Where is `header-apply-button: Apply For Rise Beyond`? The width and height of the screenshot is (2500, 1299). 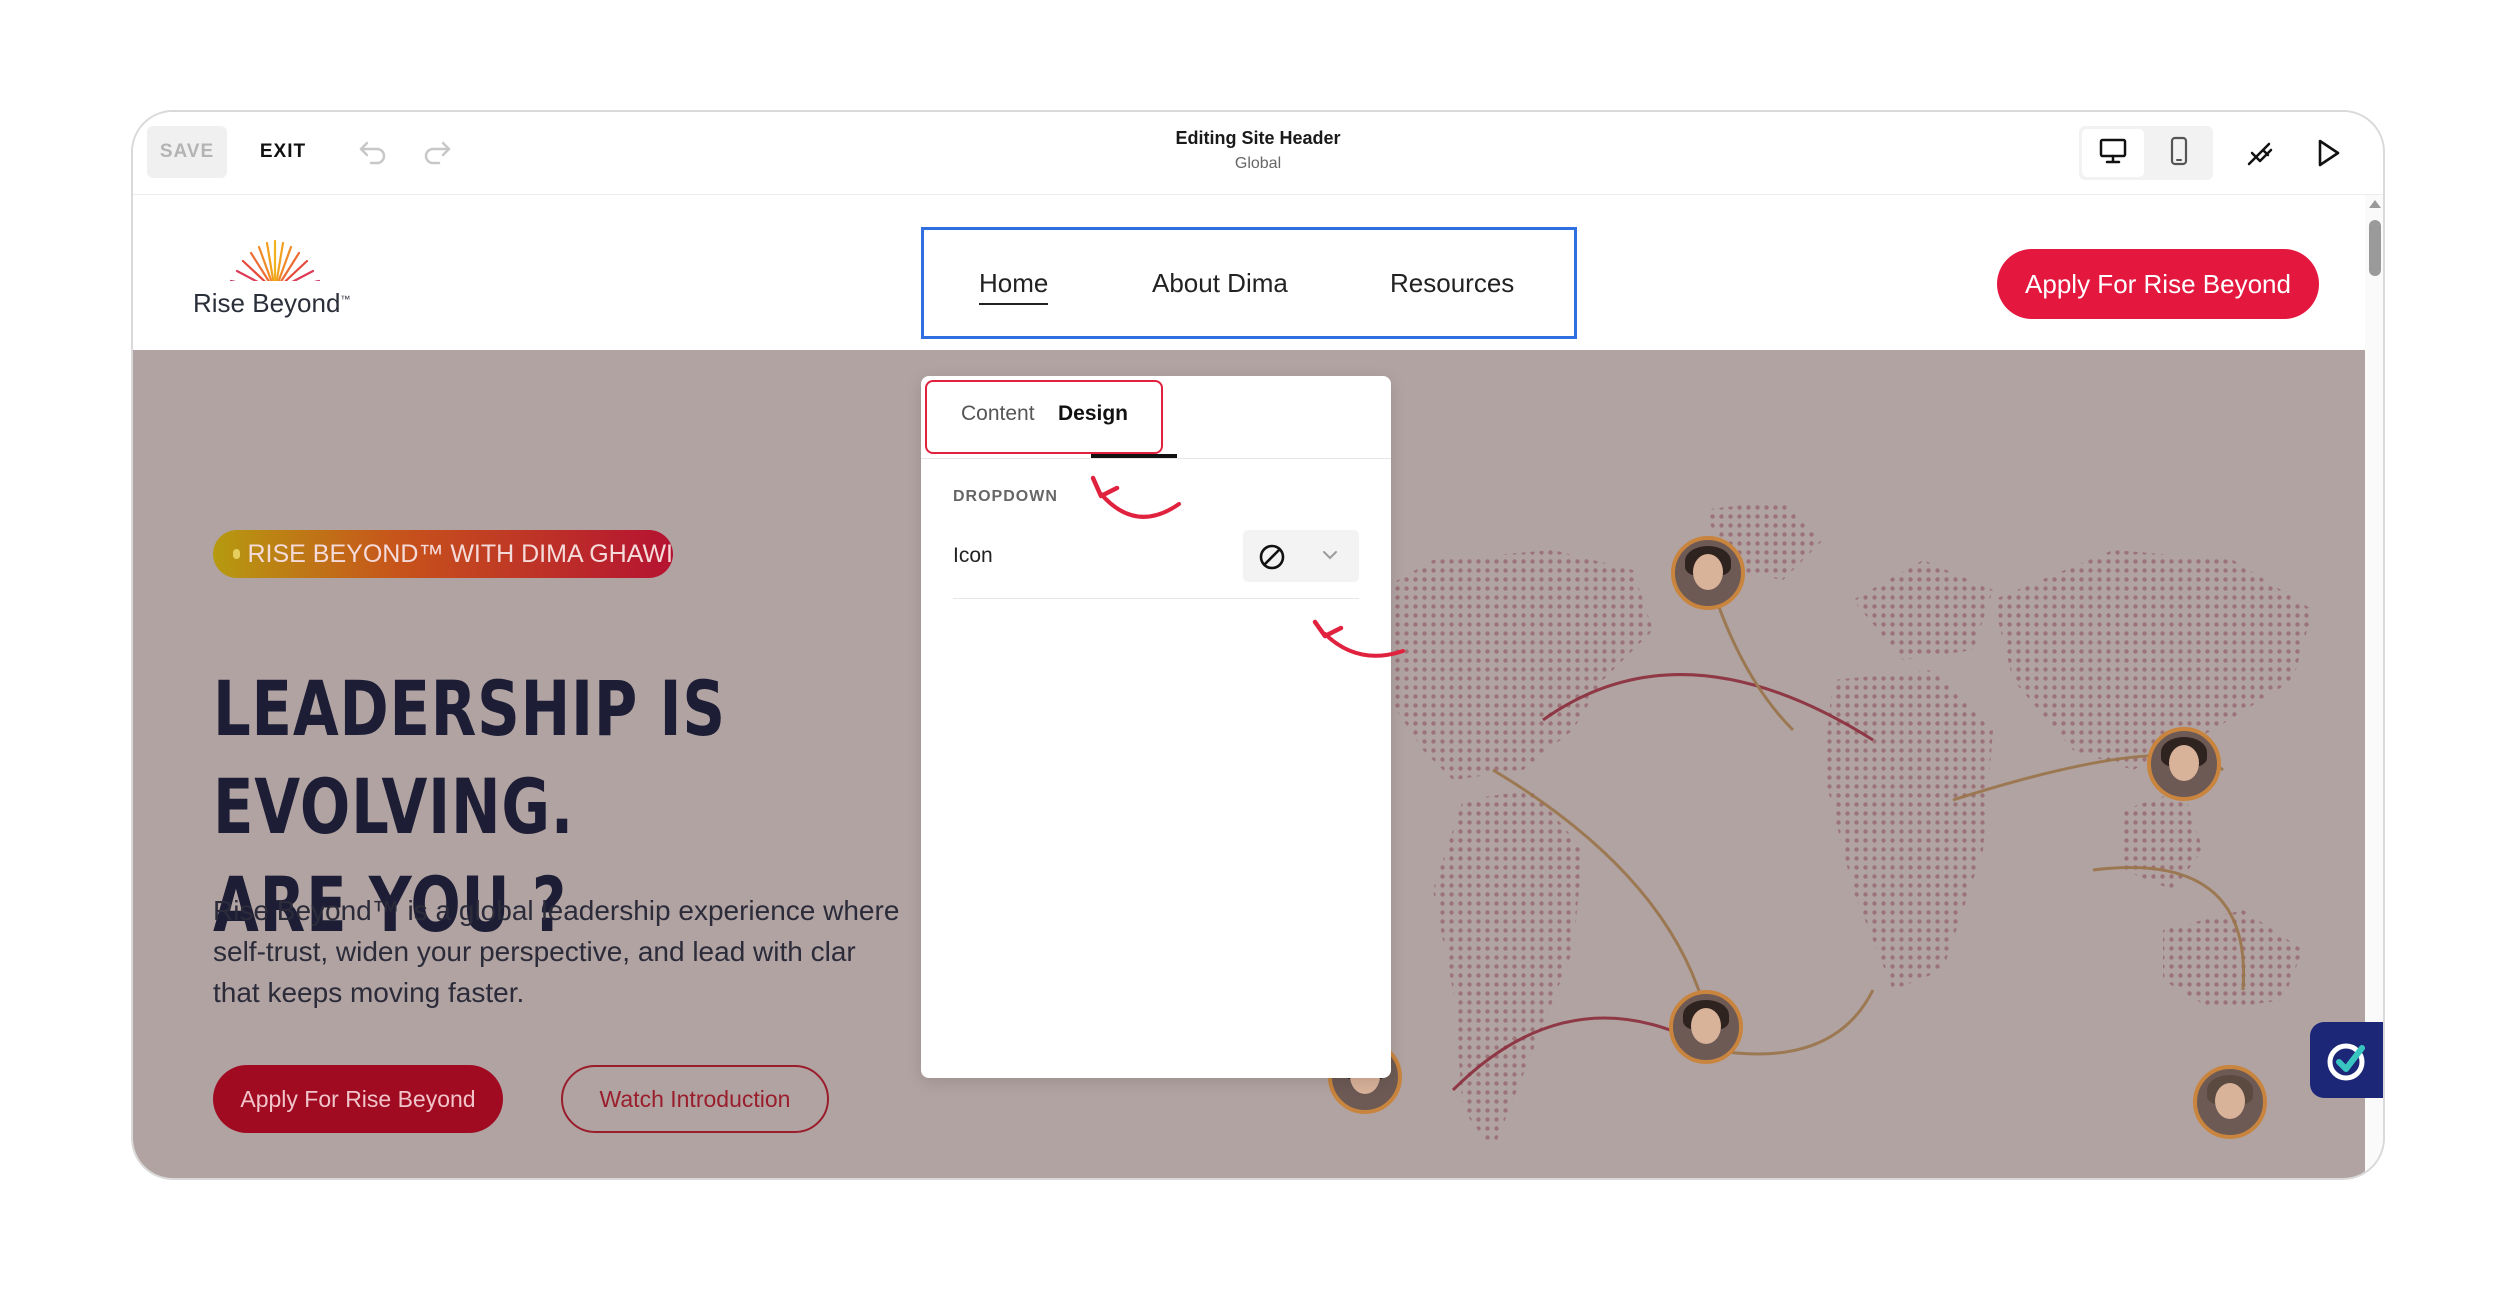 header-apply-button: Apply For Rise Beyond is located at coordinates (2158, 284).